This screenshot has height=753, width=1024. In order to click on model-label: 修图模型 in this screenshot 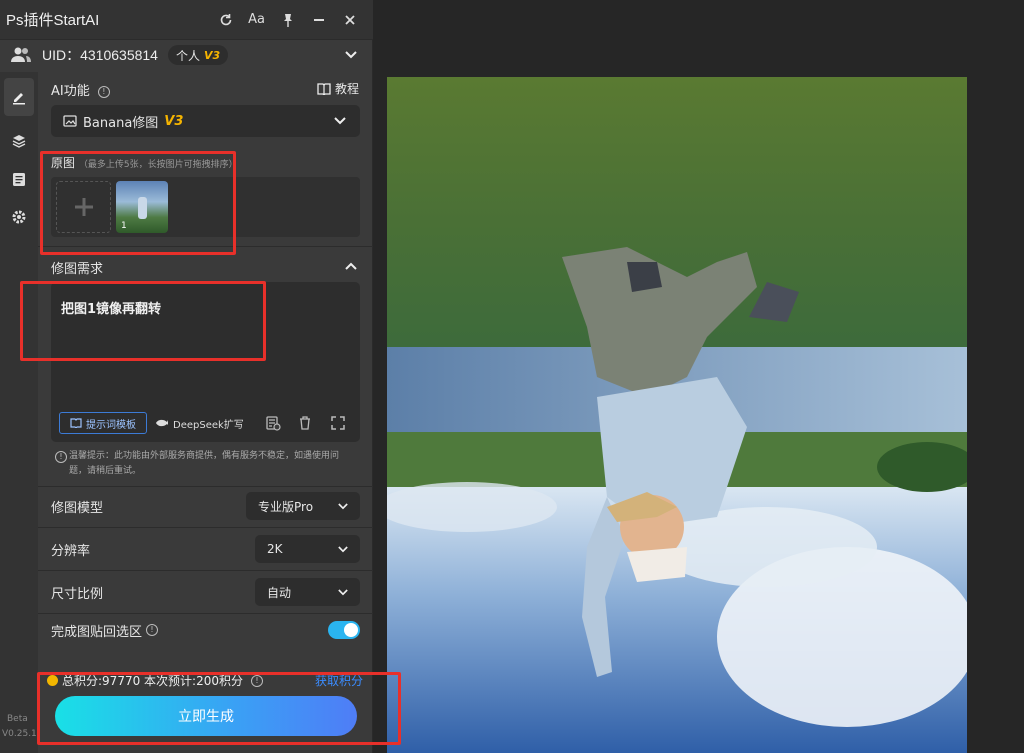, I will do `click(77, 508)`.